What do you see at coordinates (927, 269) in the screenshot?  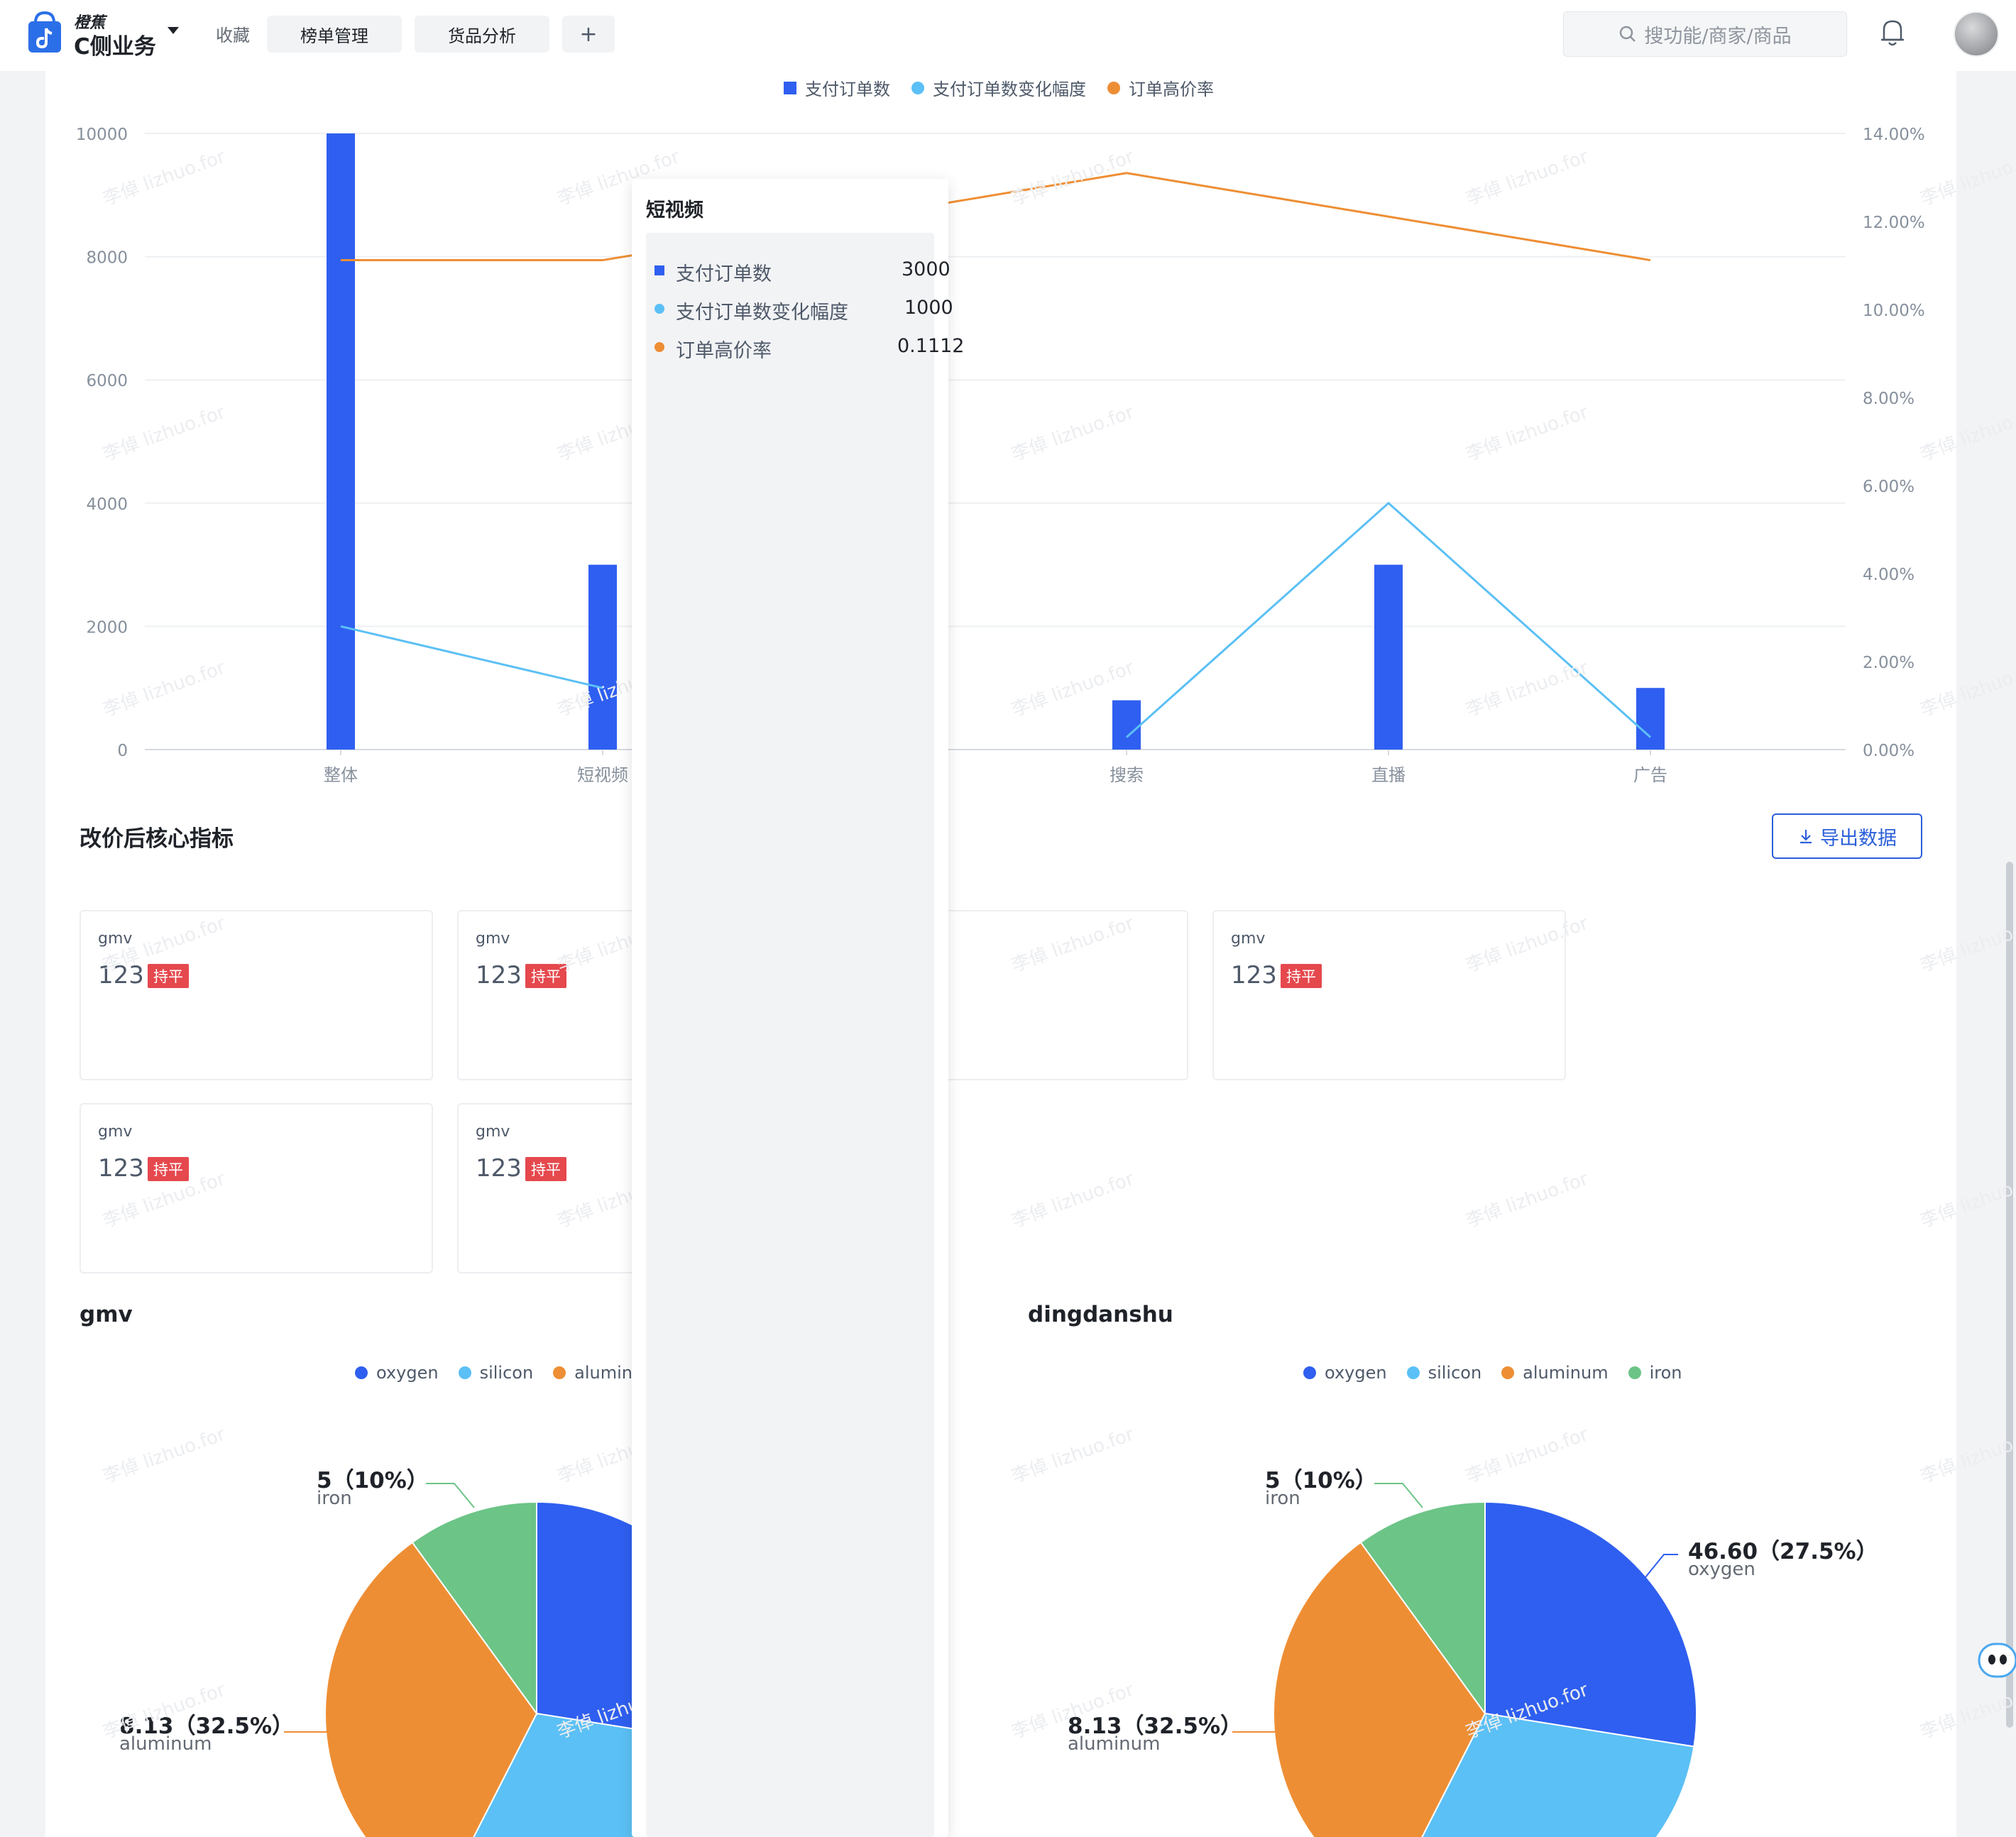 I see `tooltip-series-value: 3000` at bounding box center [927, 269].